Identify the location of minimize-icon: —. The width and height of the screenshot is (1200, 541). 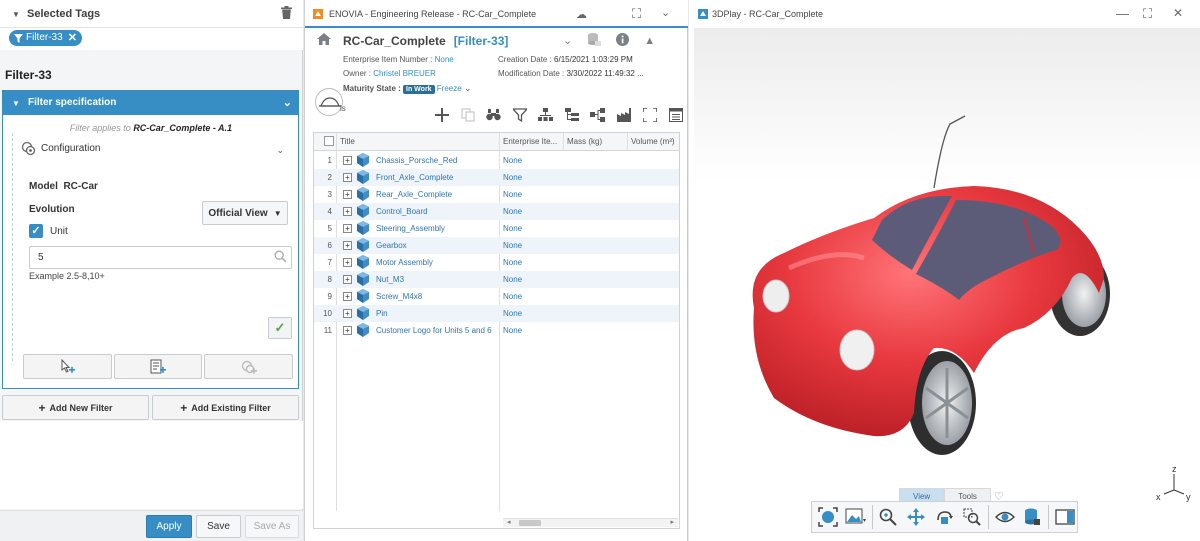
(1122, 13).